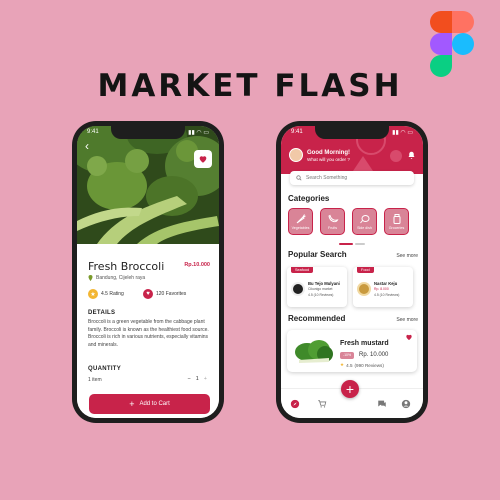 This screenshot has height=500, width=500. What do you see at coordinates (364, 289) in the screenshot?
I see `product-thumb` at bounding box center [364, 289].